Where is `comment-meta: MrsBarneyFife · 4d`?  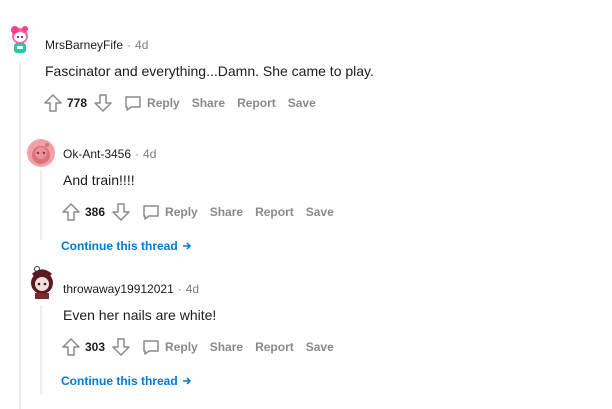
comment-meta: MrsBarneyFife · 4d is located at coordinates (97, 45).